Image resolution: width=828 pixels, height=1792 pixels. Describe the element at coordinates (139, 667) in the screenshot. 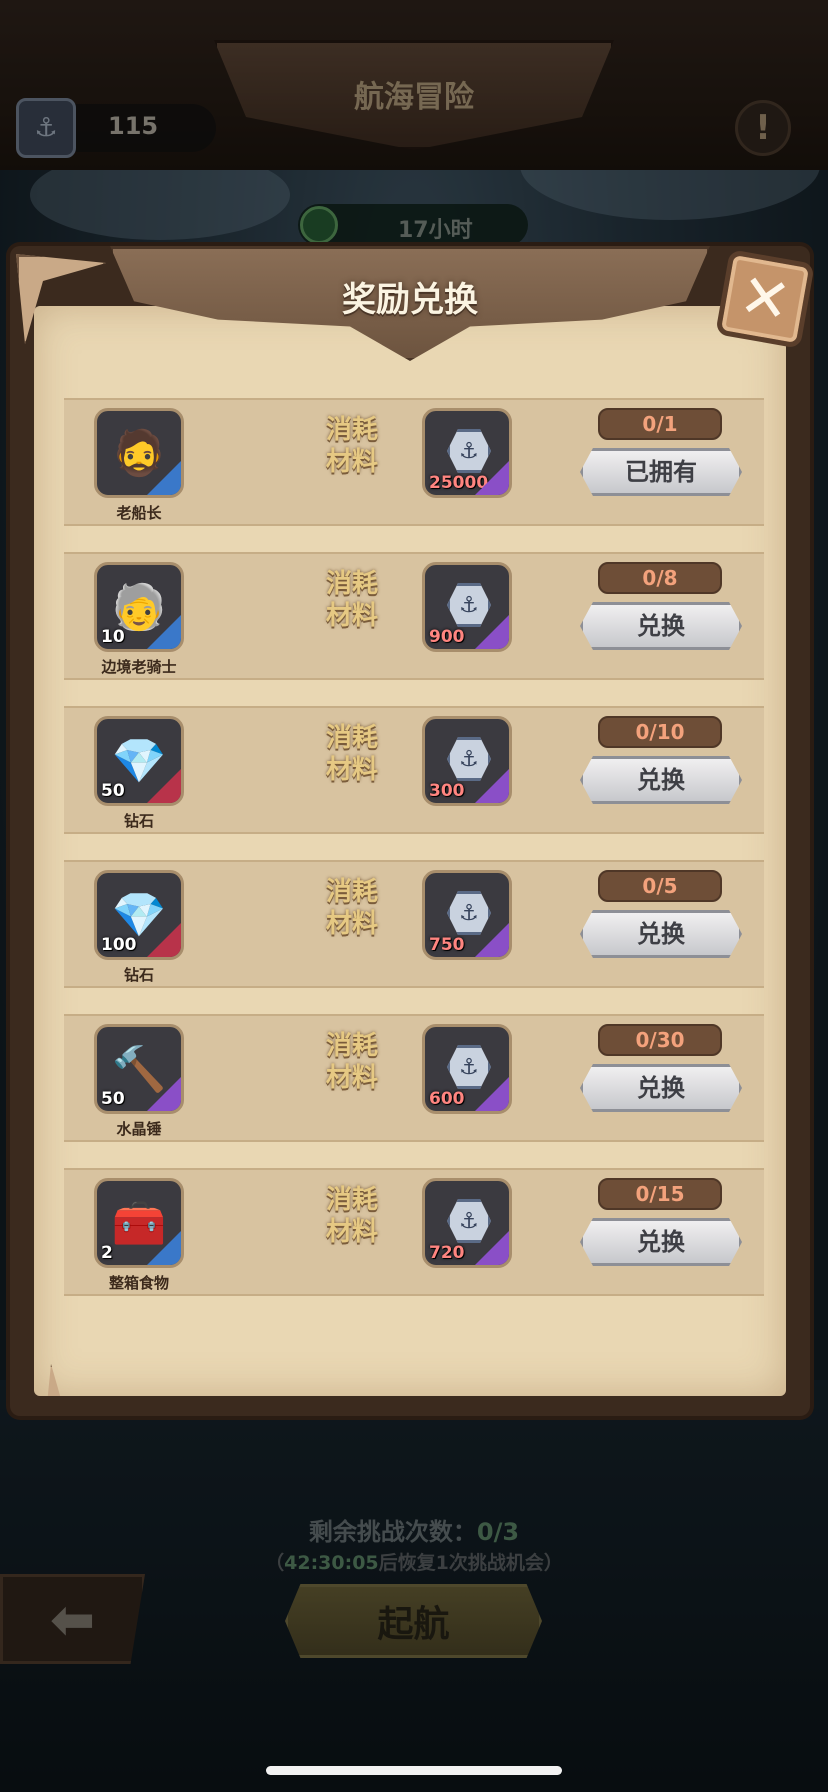

I see `reward-item-name: 边境老骑士` at that location.